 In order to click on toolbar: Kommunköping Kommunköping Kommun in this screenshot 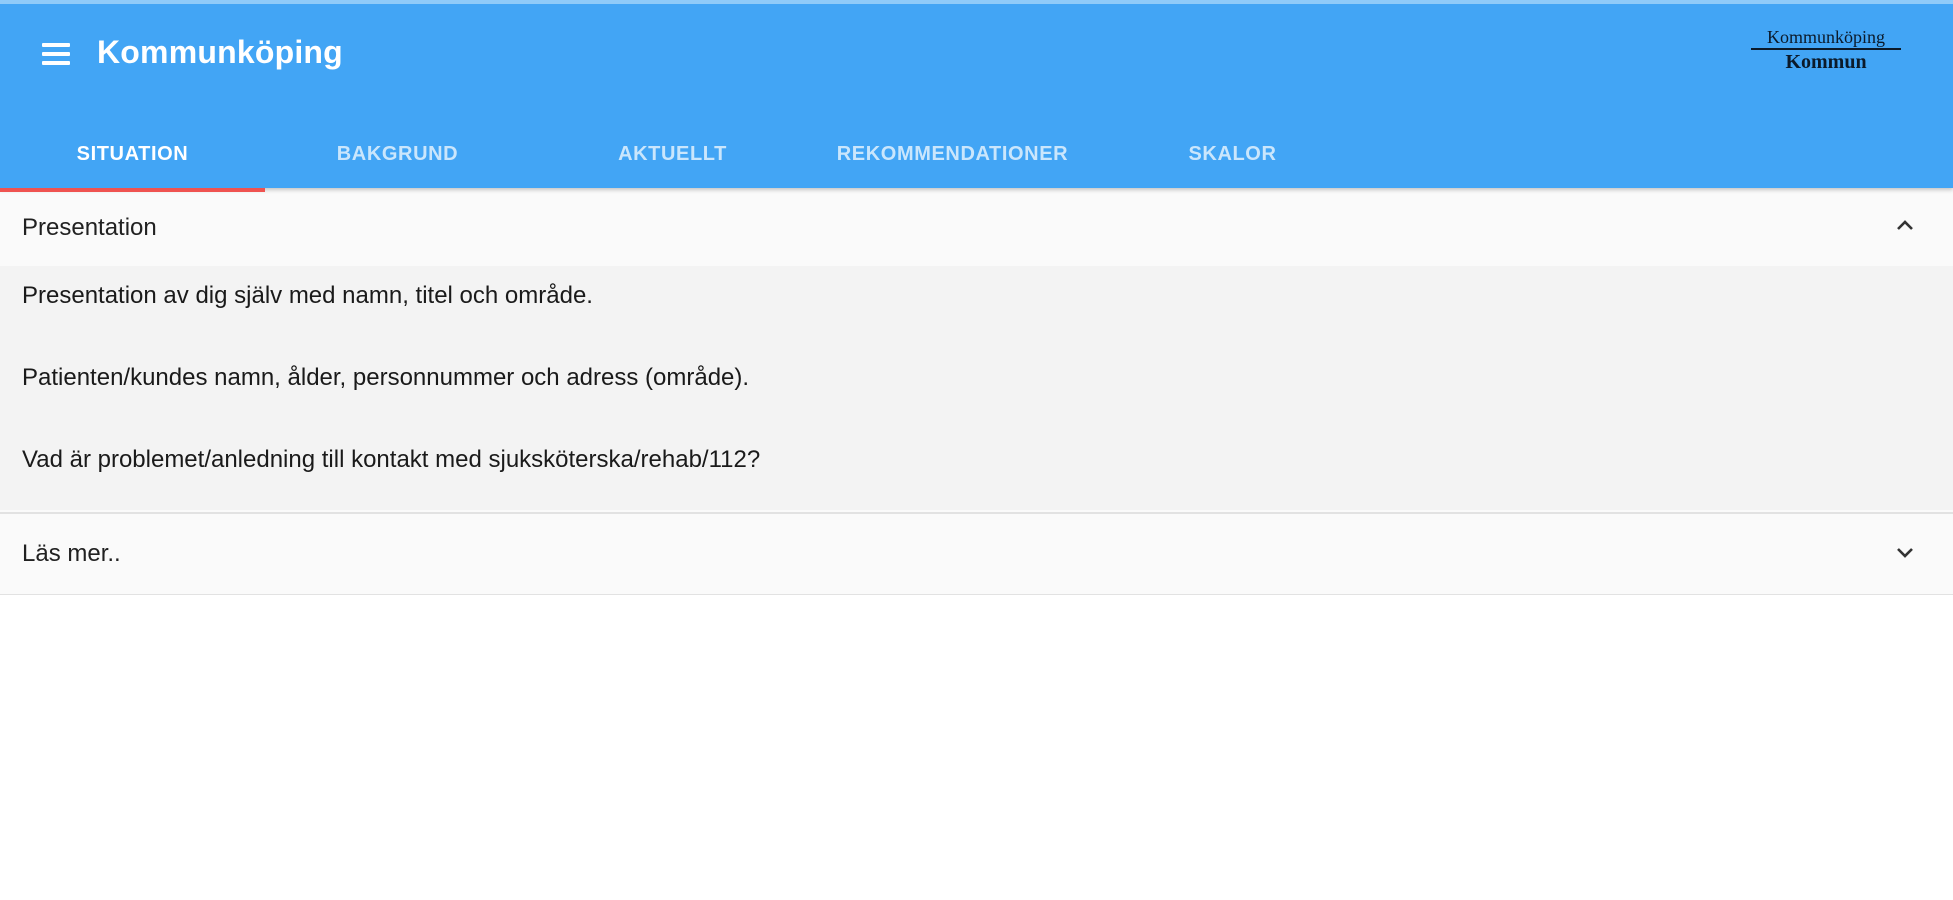, I will do `click(976, 54)`.